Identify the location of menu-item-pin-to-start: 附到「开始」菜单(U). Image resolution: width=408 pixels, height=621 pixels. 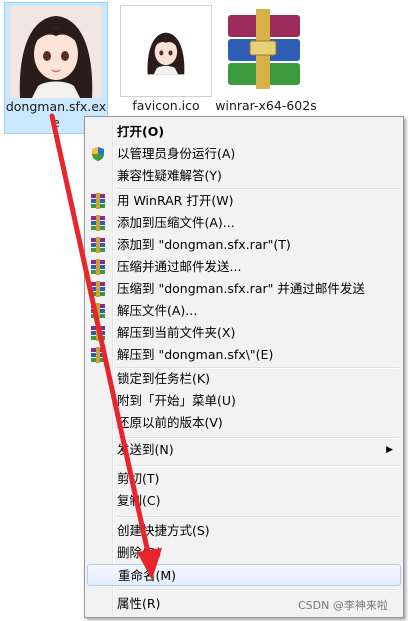
(244, 401).